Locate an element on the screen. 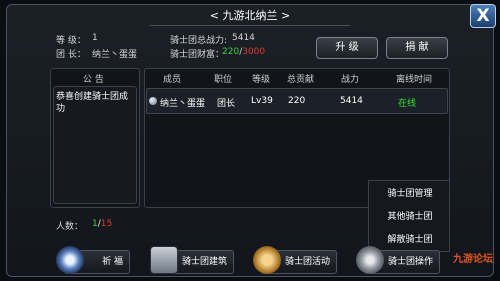  guild-activity-label: 骑士团活动 is located at coordinates (307, 262).